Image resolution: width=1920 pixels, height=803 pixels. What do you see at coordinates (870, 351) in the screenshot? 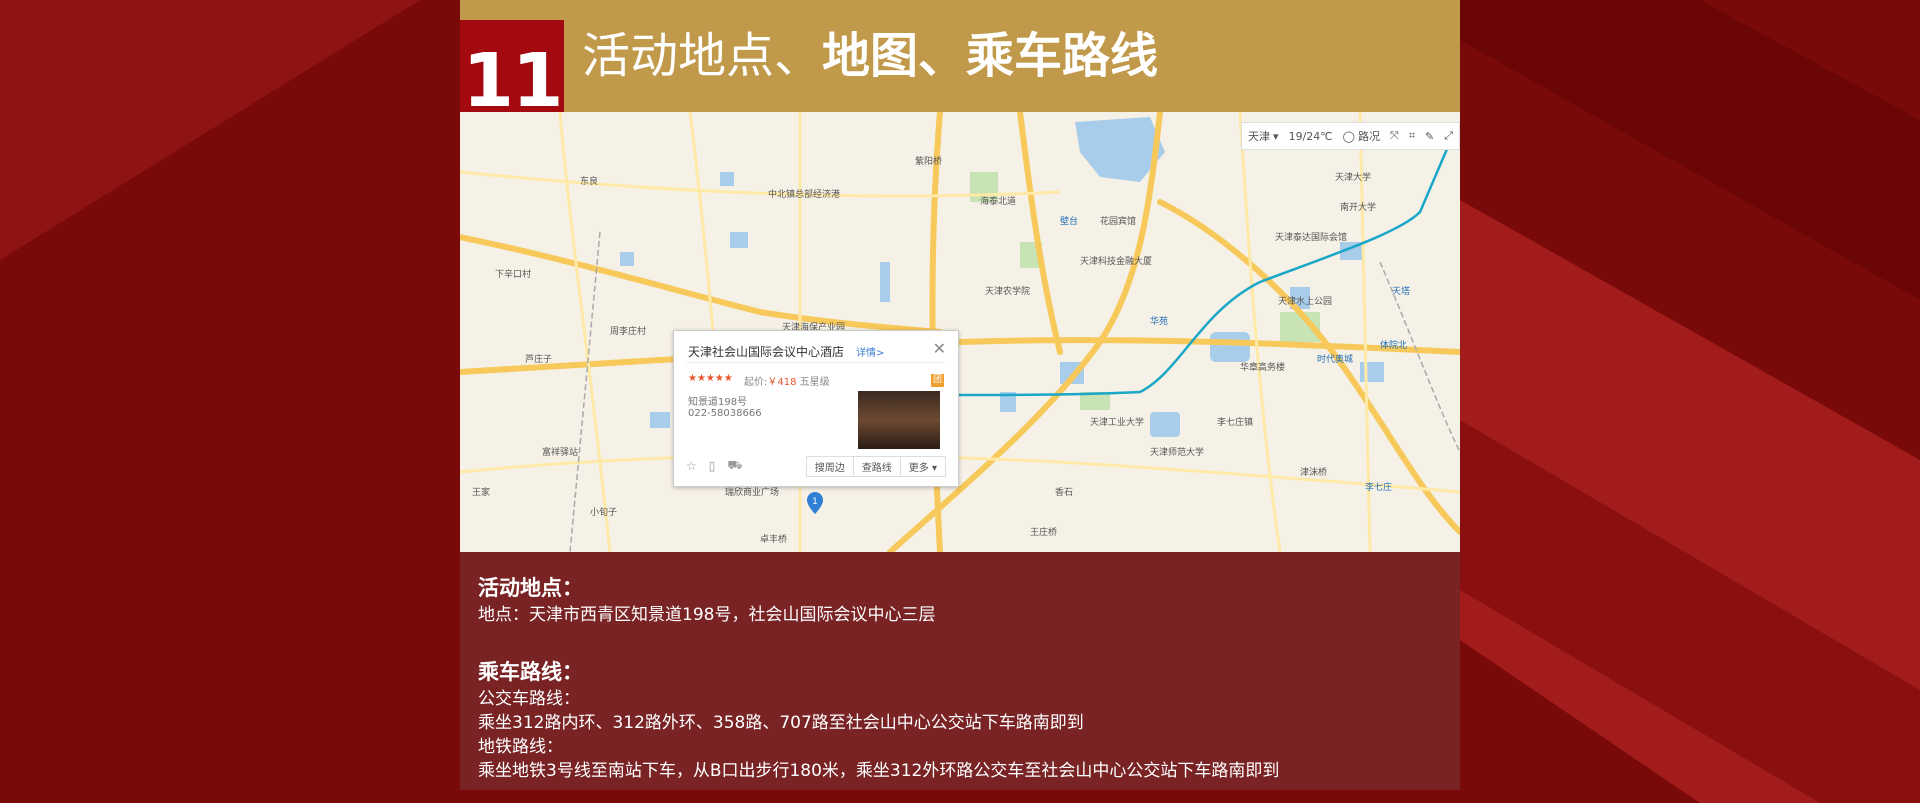
I see `popup-detail-link: 详情>` at bounding box center [870, 351].